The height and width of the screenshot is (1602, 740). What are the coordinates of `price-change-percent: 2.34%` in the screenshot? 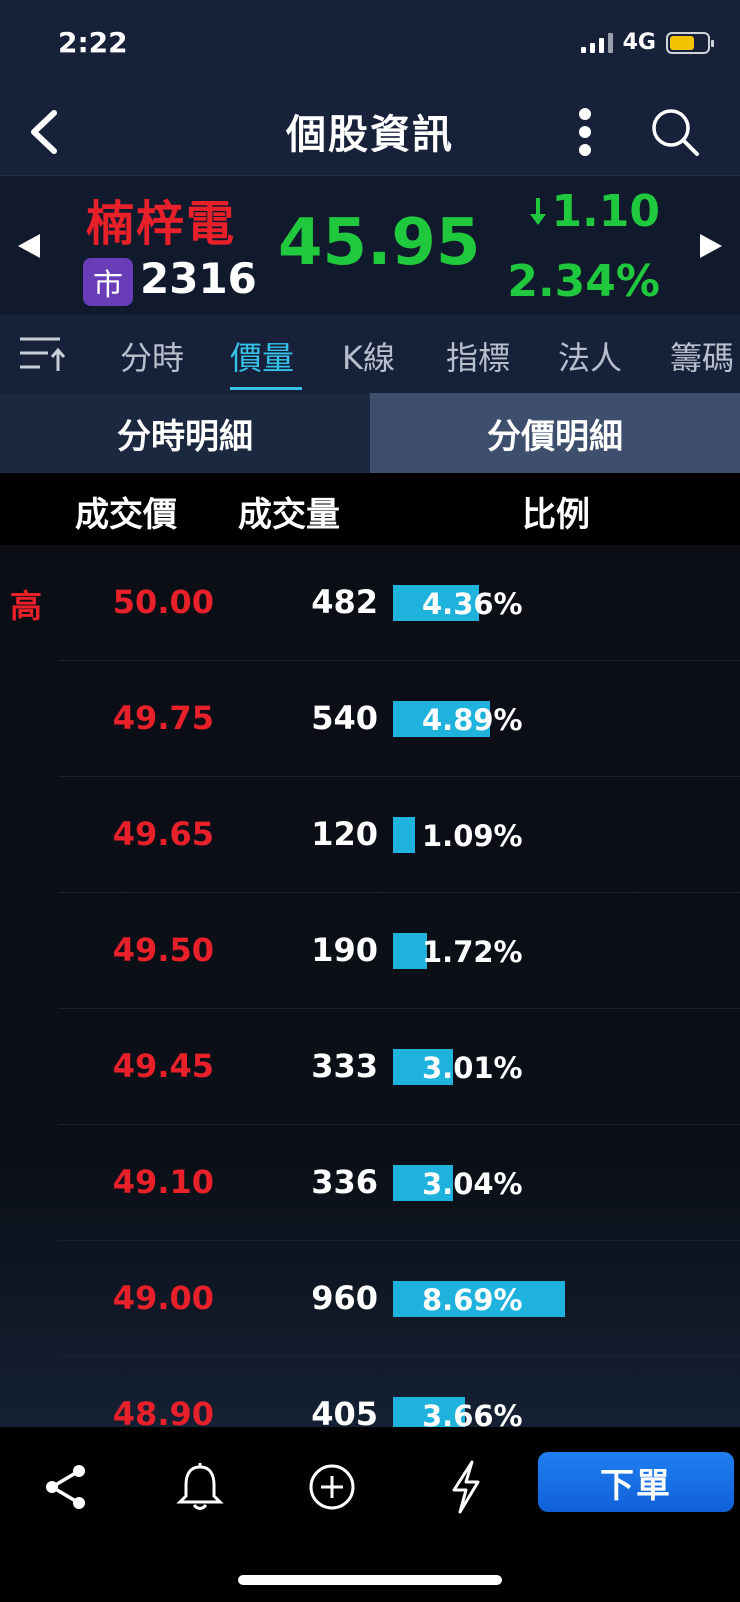 It's located at (583, 281).